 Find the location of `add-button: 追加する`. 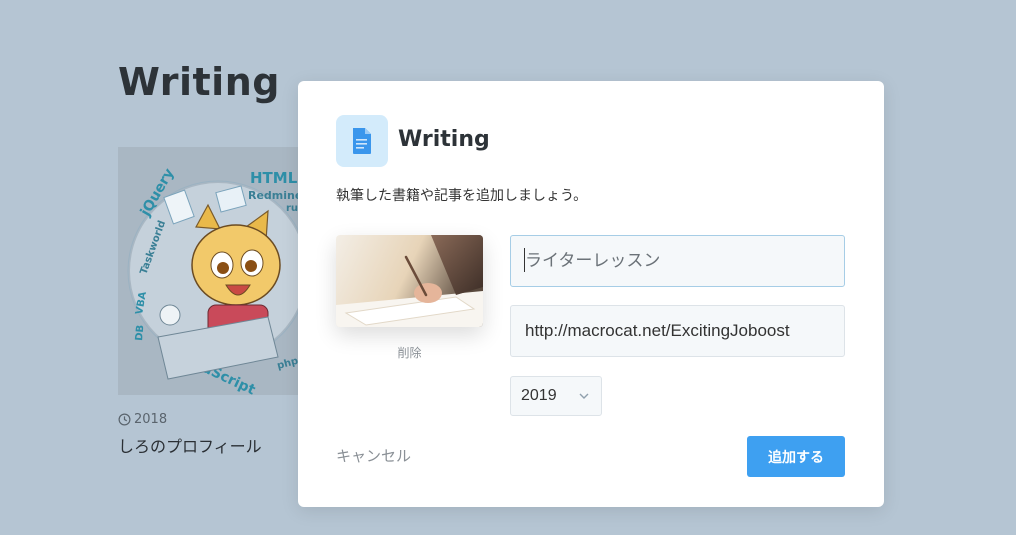

add-button: 追加する is located at coordinates (796, 456).